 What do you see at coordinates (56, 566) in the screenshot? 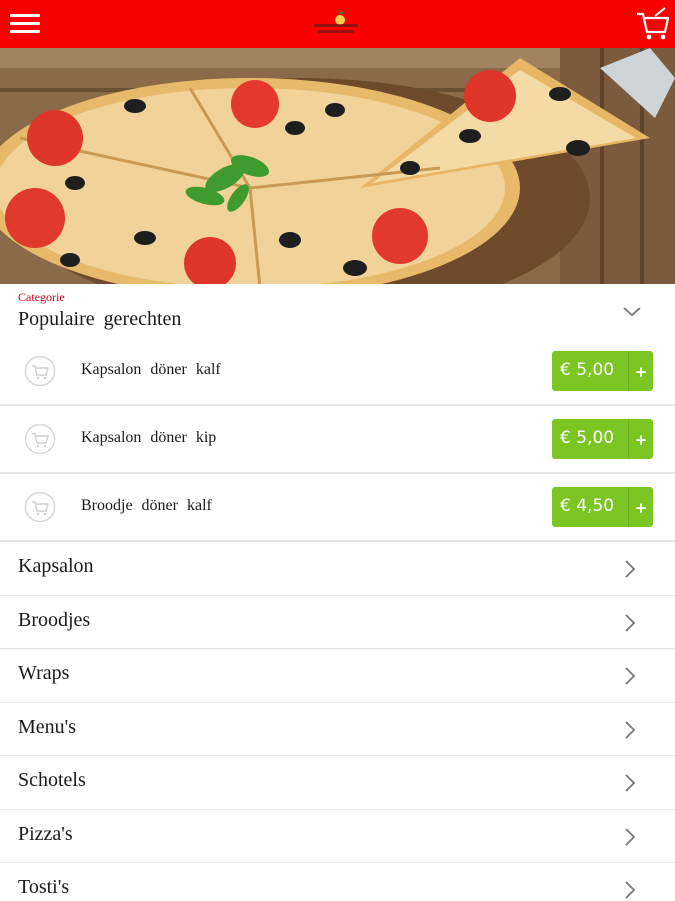
I see `category-item-label: Kapsalon` at bounding box center [56, 566].